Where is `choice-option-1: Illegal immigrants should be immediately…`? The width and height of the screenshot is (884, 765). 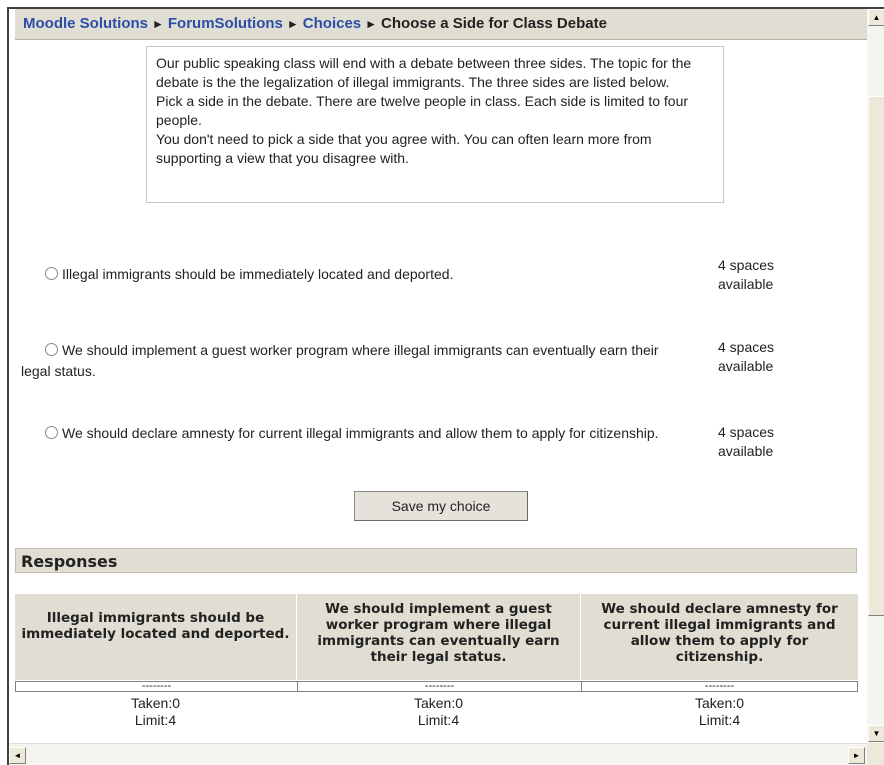
choice-option-1: Illegal immigrants should be immediately… is located at coordinates (361, 274).